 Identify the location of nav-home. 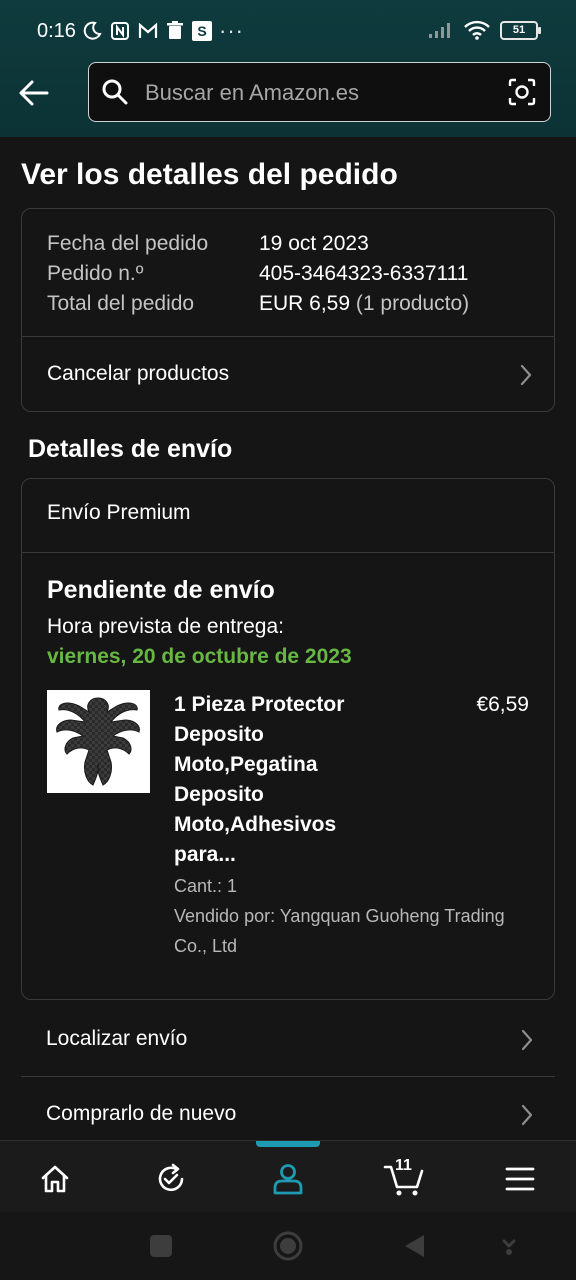
(55, 1179).